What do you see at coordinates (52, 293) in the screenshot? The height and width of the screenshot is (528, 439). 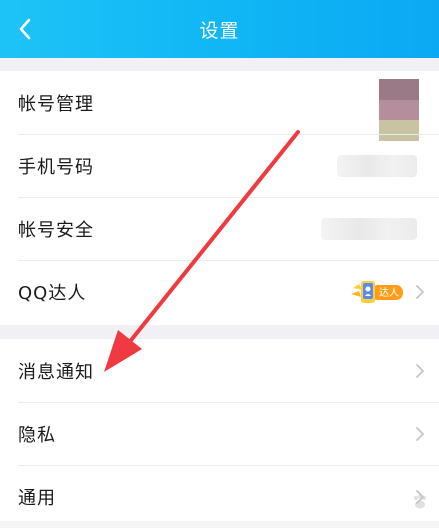 I see `row-label: QQ达人` at bounding box center [52, 293].